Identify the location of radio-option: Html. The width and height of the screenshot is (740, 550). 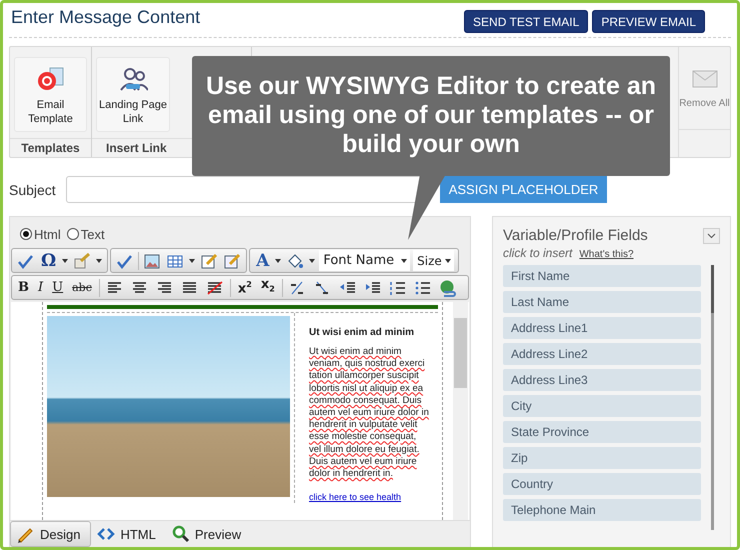
(40, 234).